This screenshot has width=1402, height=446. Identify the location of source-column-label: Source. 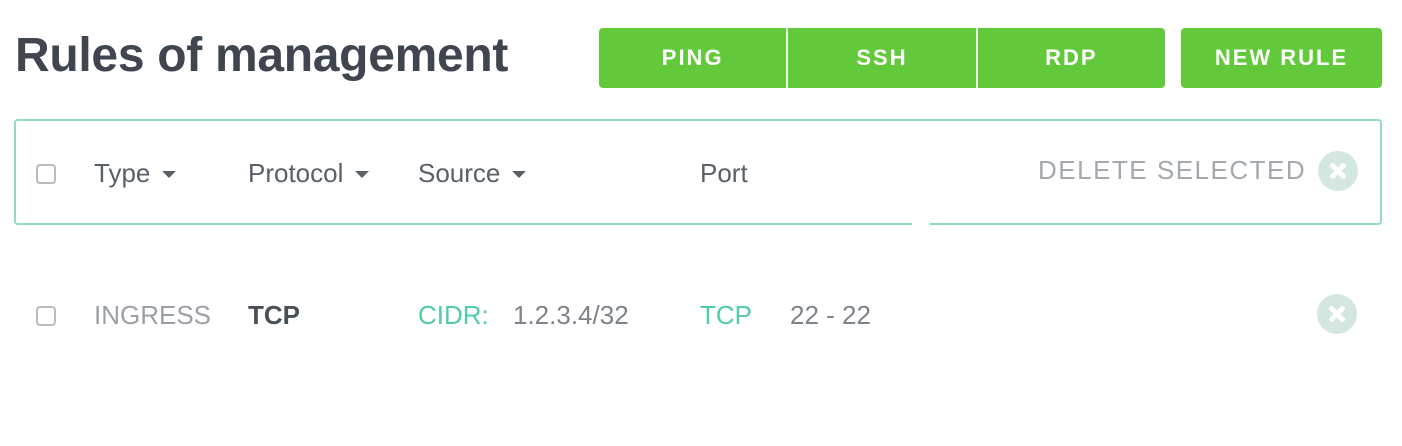
(459, 173).